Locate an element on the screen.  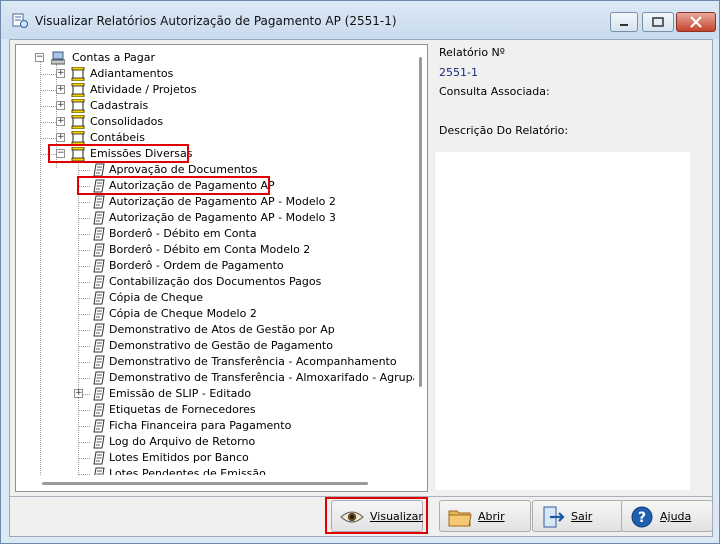
abrir-button: Abrir is located at coordinates (485, 516).